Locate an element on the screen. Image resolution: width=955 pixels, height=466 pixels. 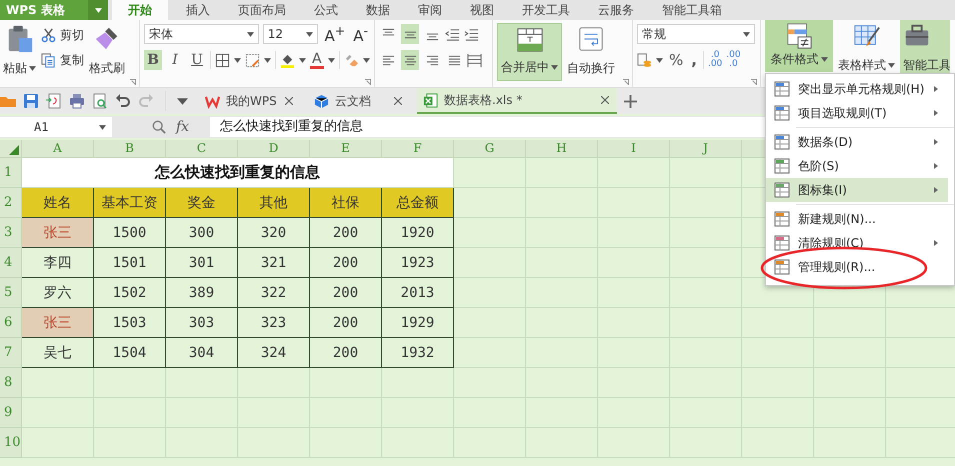
table-cell: 322 is located at coordinates (274, 293).